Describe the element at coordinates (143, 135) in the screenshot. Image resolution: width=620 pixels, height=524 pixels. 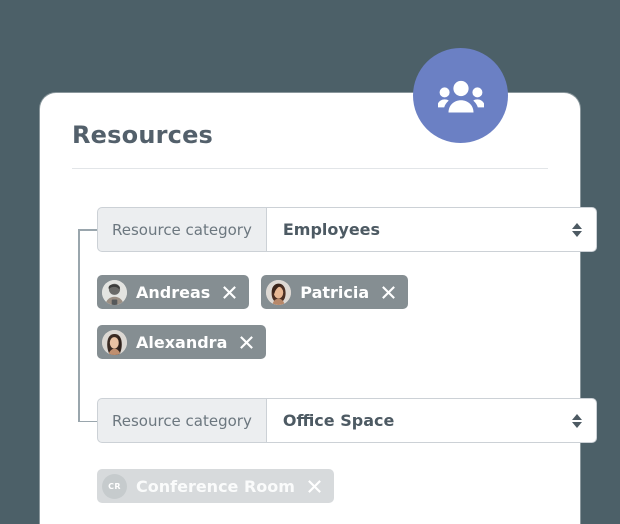
I see `page-title: Resources` at that location.